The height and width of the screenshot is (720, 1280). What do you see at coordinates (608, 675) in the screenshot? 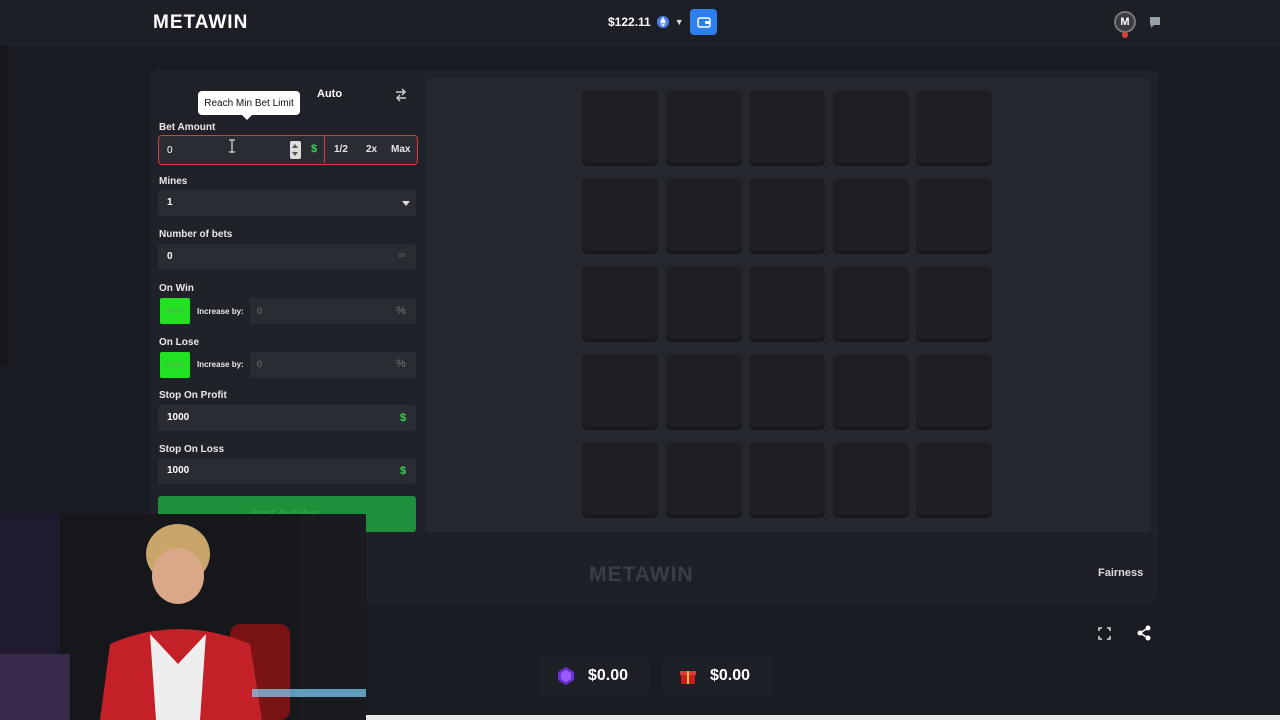
I see `jackpot-purple-amount: $0.00` at bounding box center [608, 675].